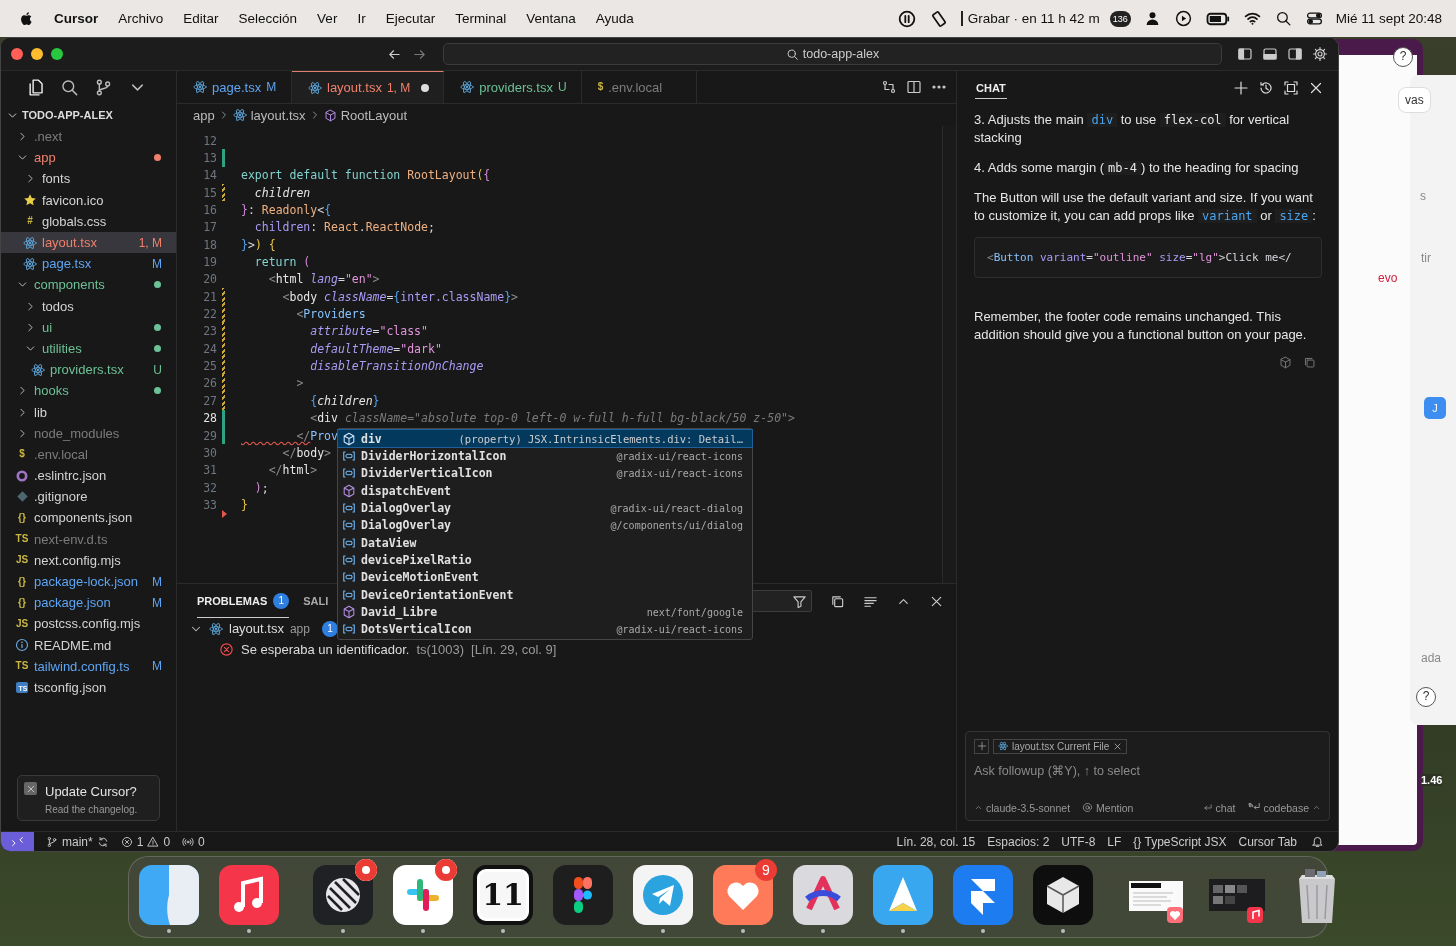  I want to click on suggestion-detail: @/components/ui/dialog, so click(676, 525).